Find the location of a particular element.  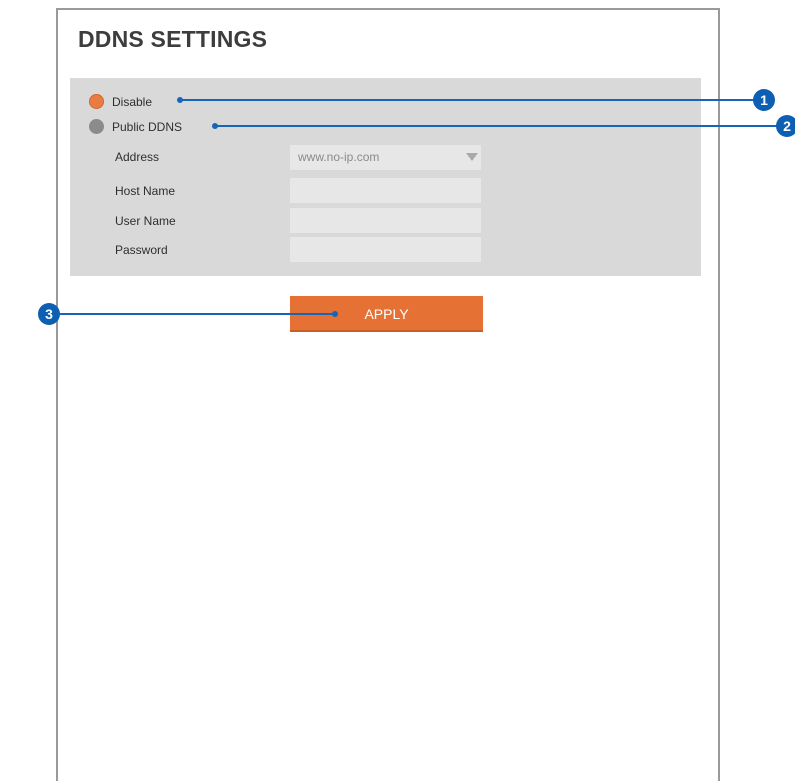

page-title: DDNS SETTINGS is located at coordinates (173, 39).